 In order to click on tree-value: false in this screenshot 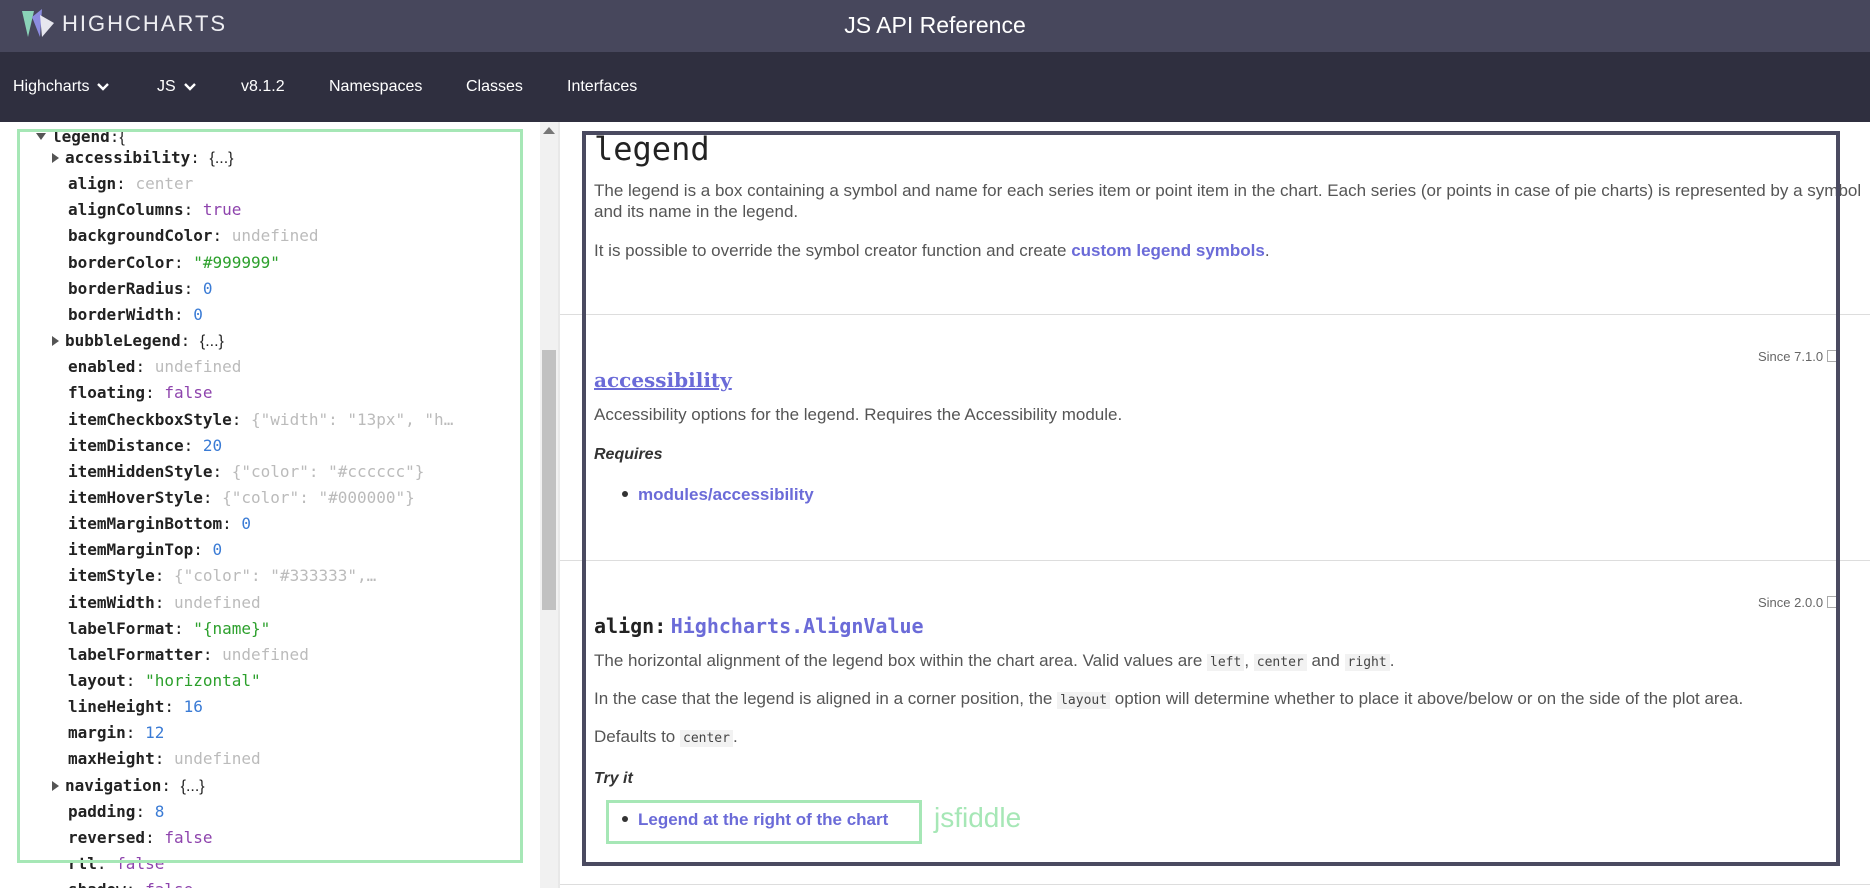, I will do `click(169, 884)`.